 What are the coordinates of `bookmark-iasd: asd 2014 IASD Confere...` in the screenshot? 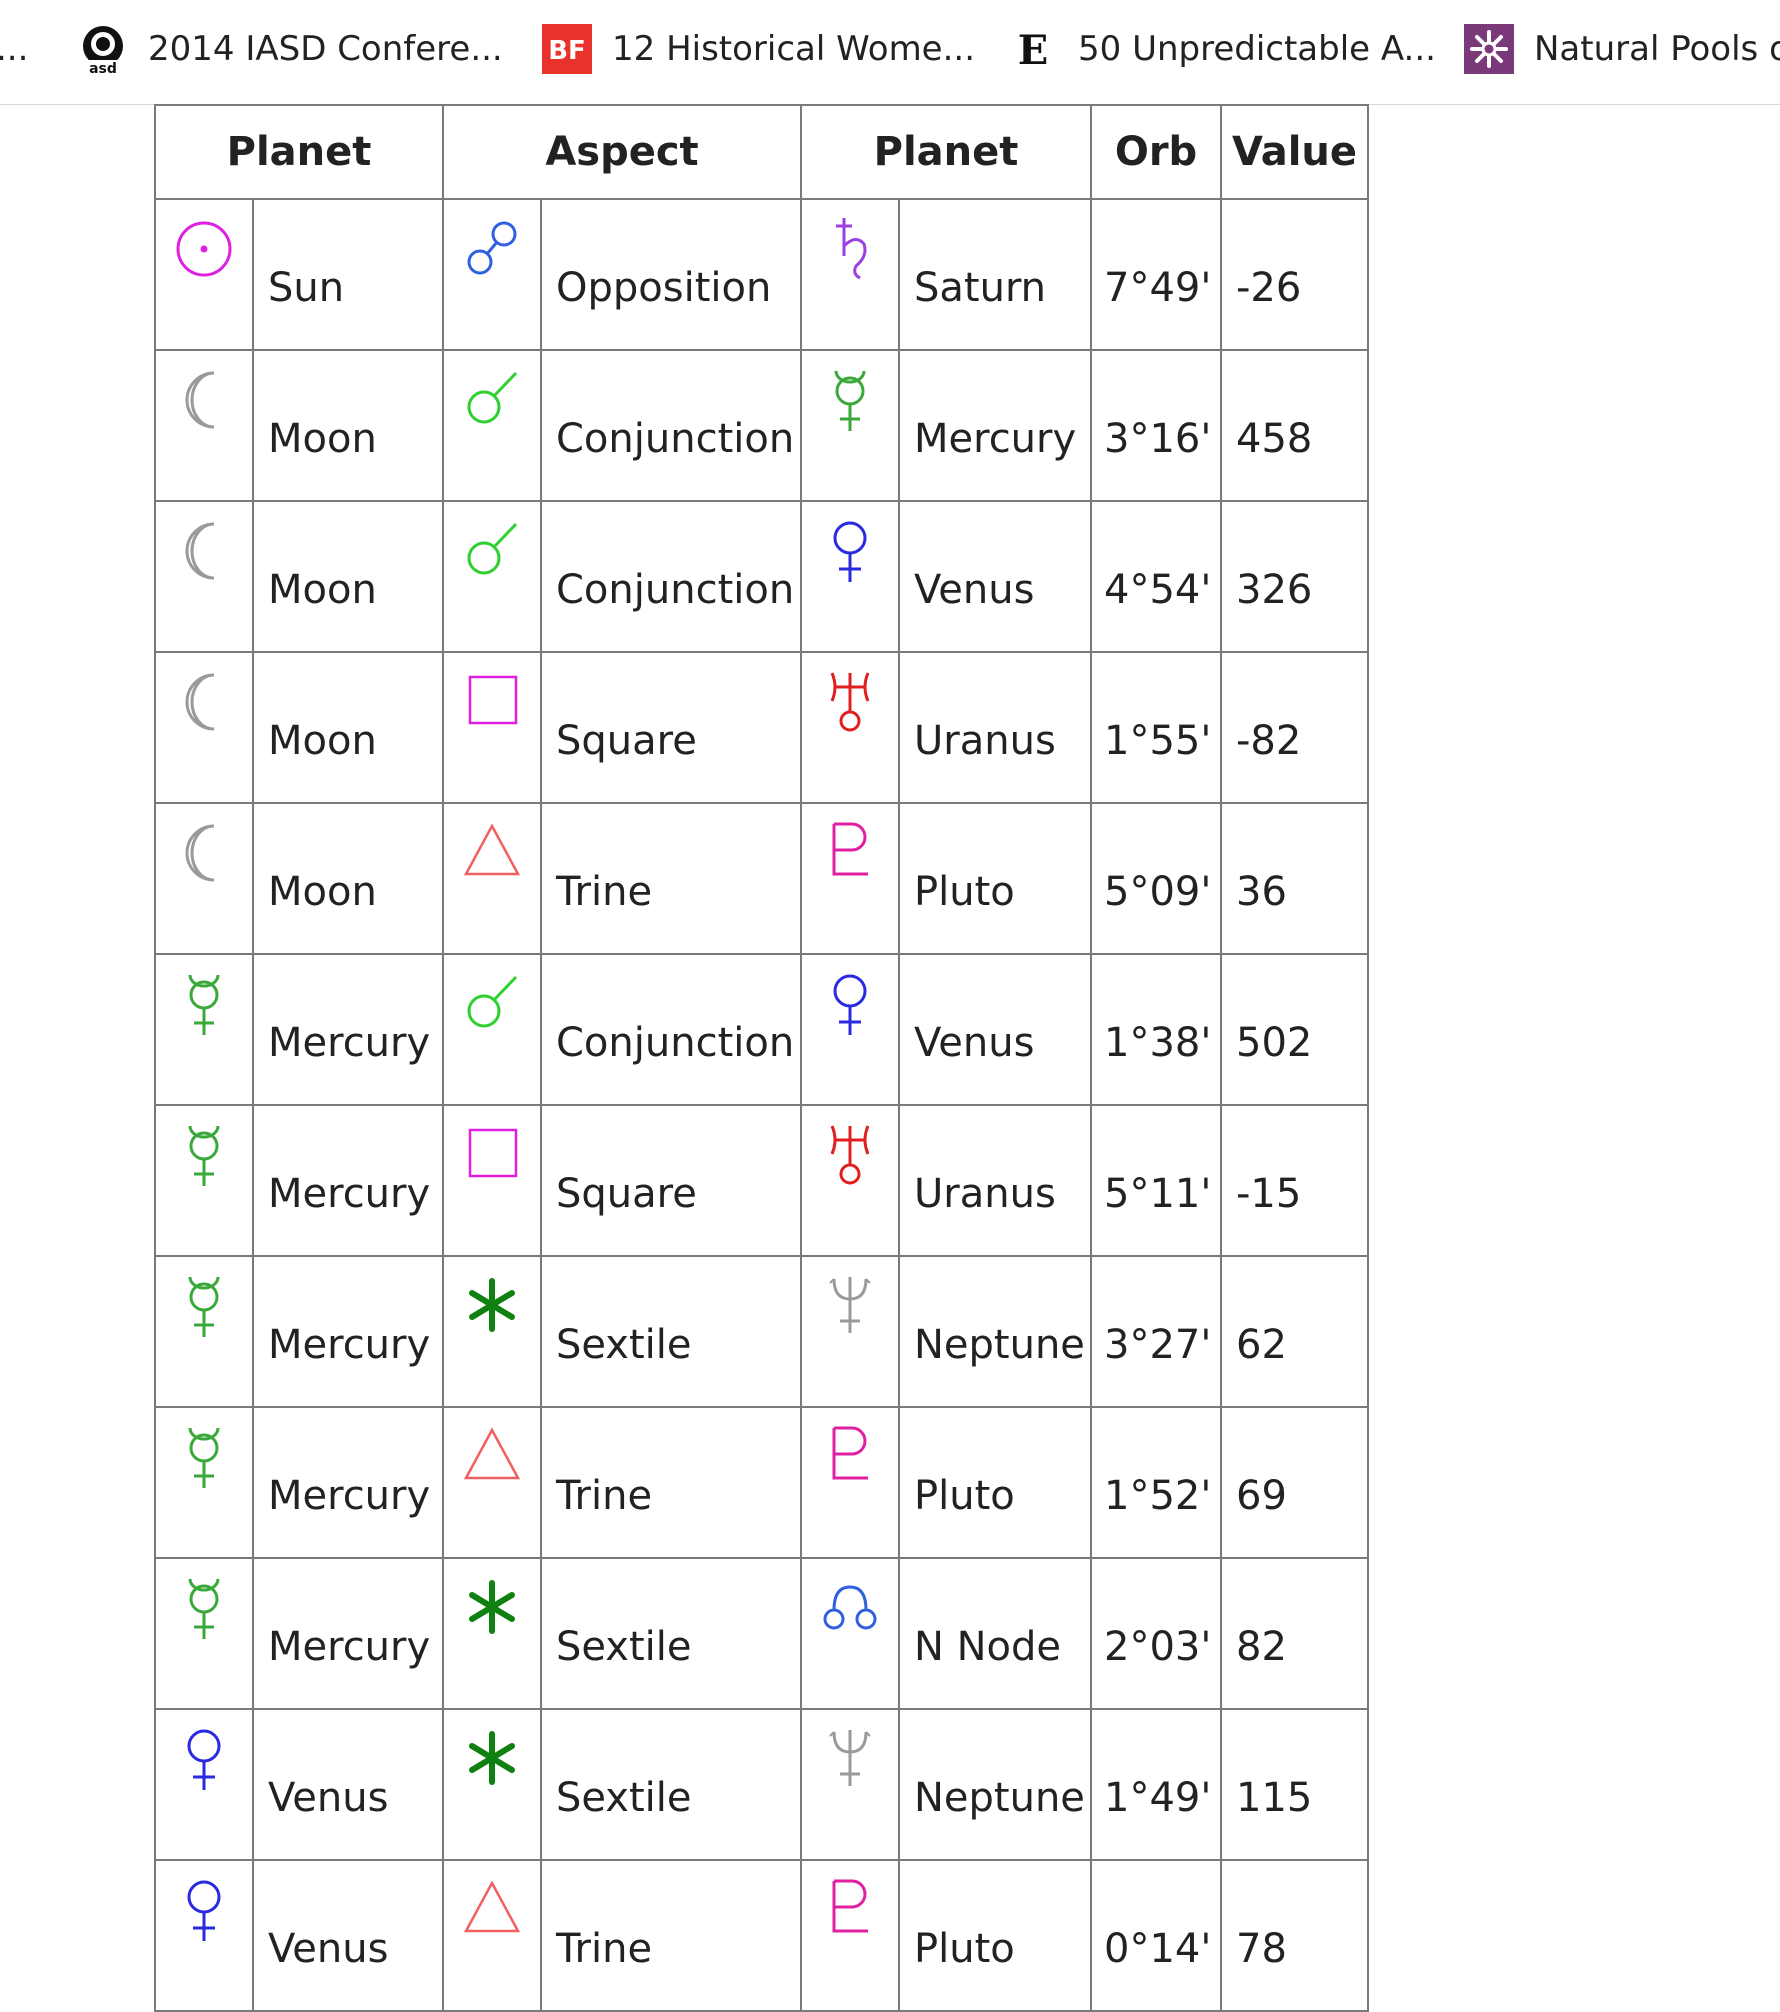 It's located at (290, 50).